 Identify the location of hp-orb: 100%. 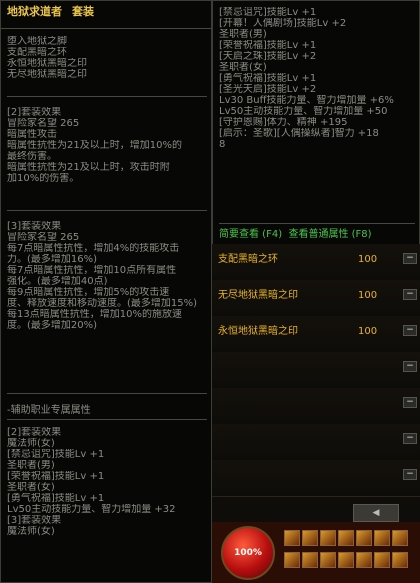
(248, 553).